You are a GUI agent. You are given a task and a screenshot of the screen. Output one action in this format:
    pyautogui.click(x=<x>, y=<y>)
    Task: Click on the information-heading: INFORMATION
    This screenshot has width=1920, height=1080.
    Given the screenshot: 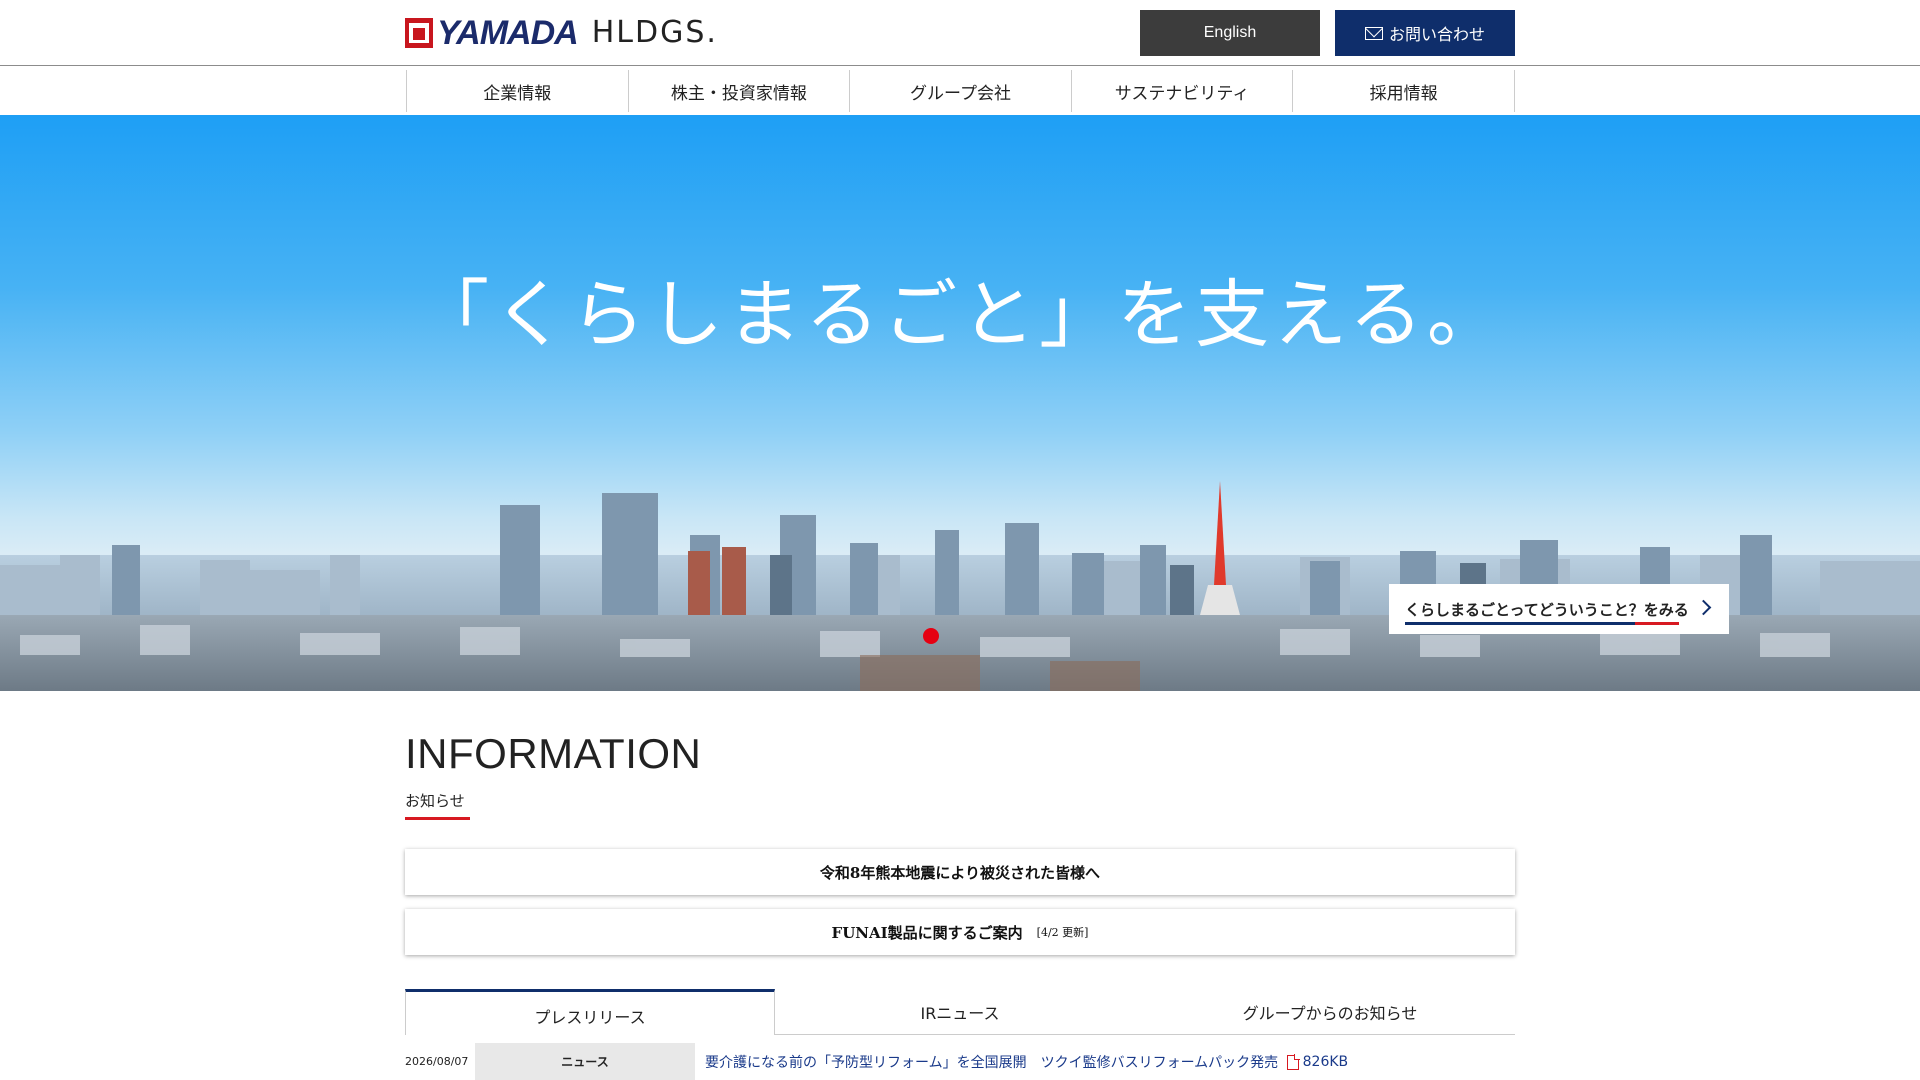 What is the action you would take?
    pyautogui.click(x=553, y=753)
    